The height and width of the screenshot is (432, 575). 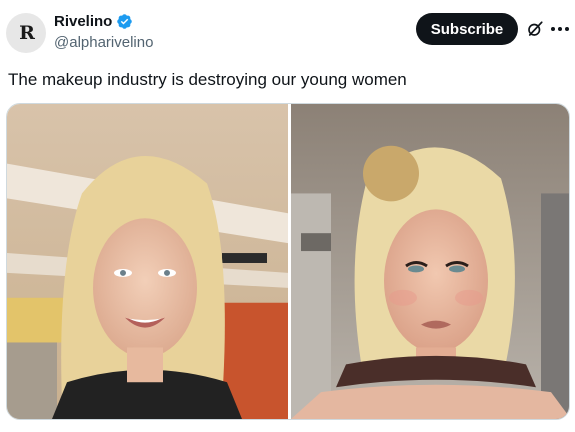 I want to click on author-display-name: Rivelino, so click(x=83, y=21).